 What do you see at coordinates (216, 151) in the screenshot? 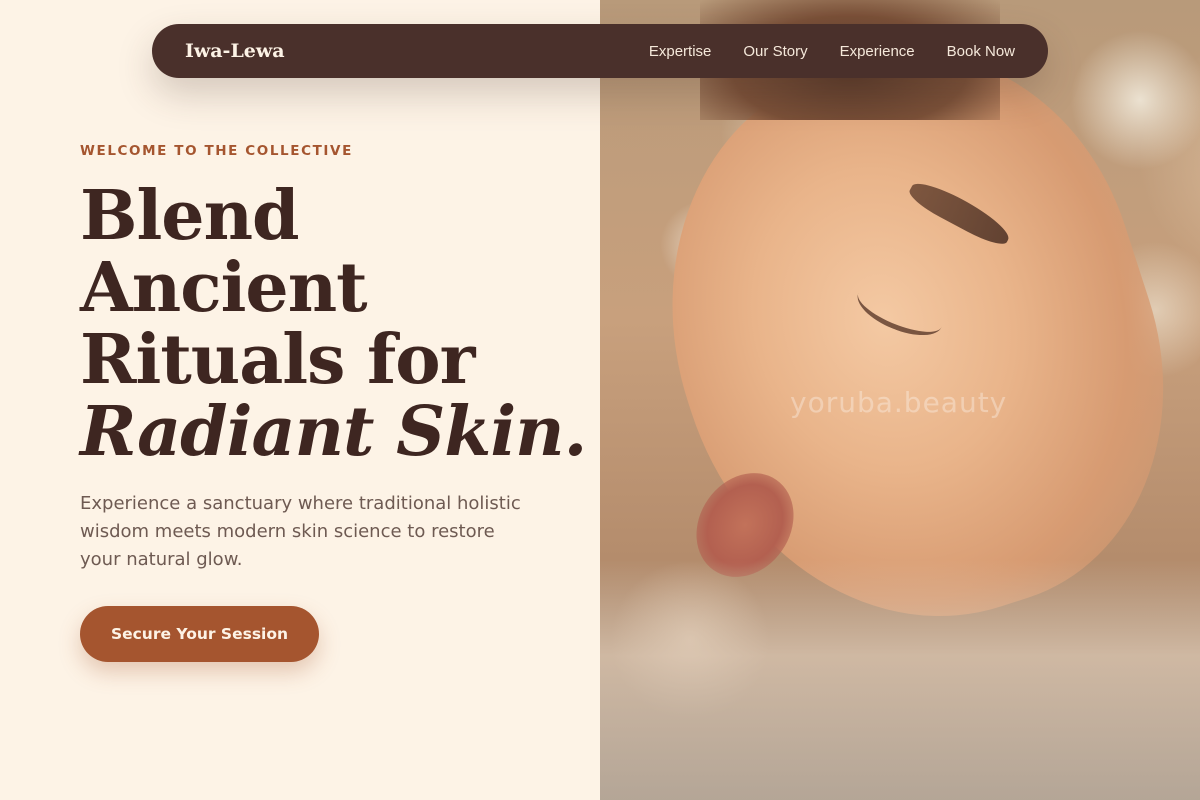
I see `hero-eyebrow: WELCOME TO THE COLLECTIVE` at bounding box center [216, 151].